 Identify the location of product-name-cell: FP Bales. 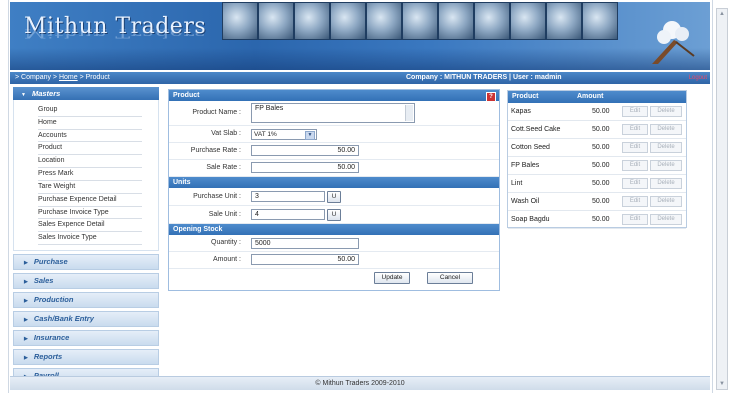
(525, 165).